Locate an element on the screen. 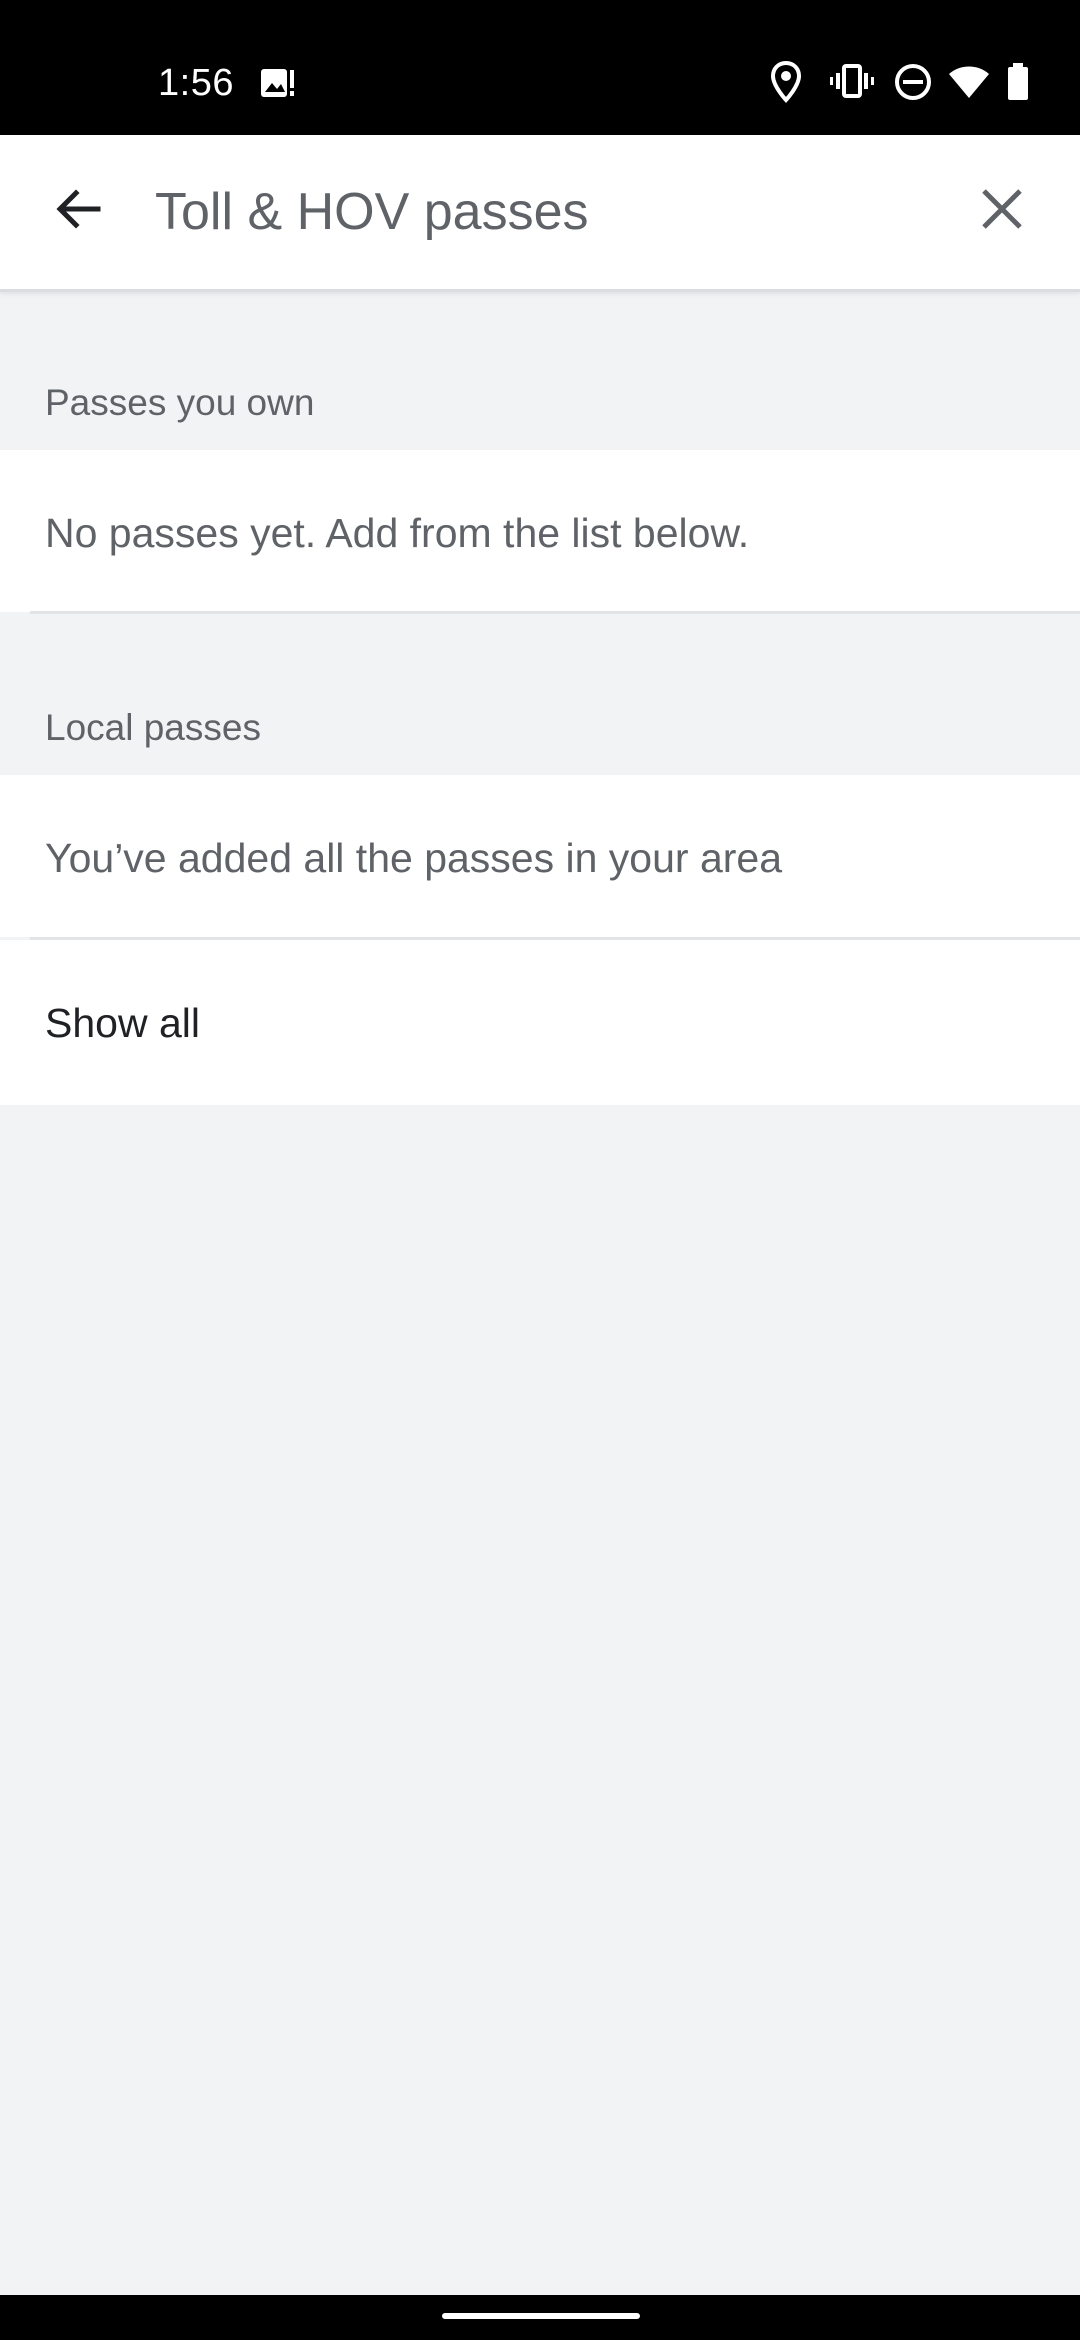  local-passes-message: You’ve added all the passes in your area is located at coordinates (413, 858).